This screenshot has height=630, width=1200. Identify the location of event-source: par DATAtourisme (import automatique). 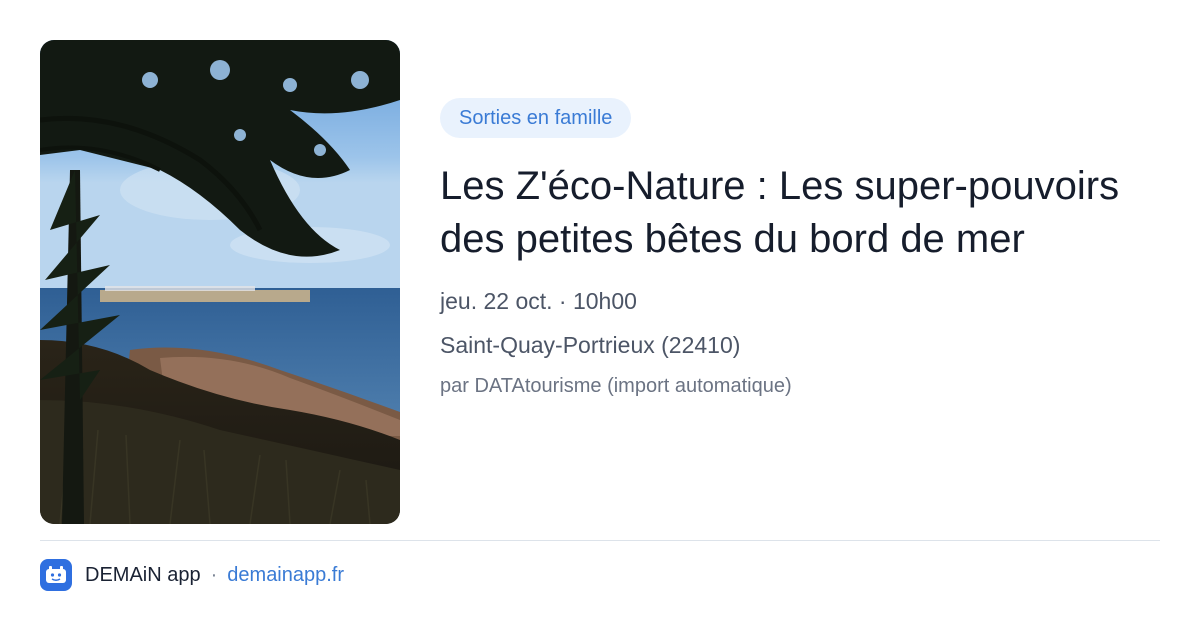
(616, 386).